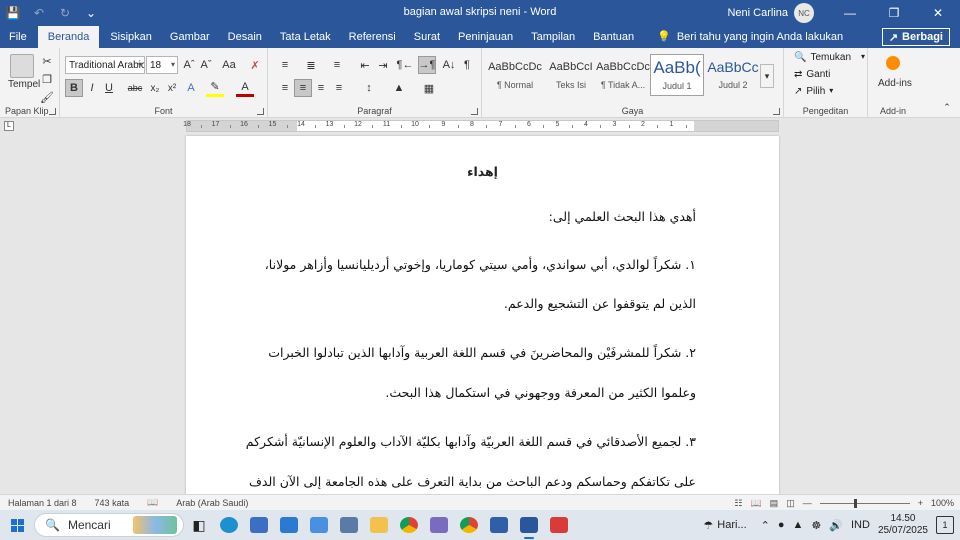  I want to click on bold-button: B, so click(74, 88).